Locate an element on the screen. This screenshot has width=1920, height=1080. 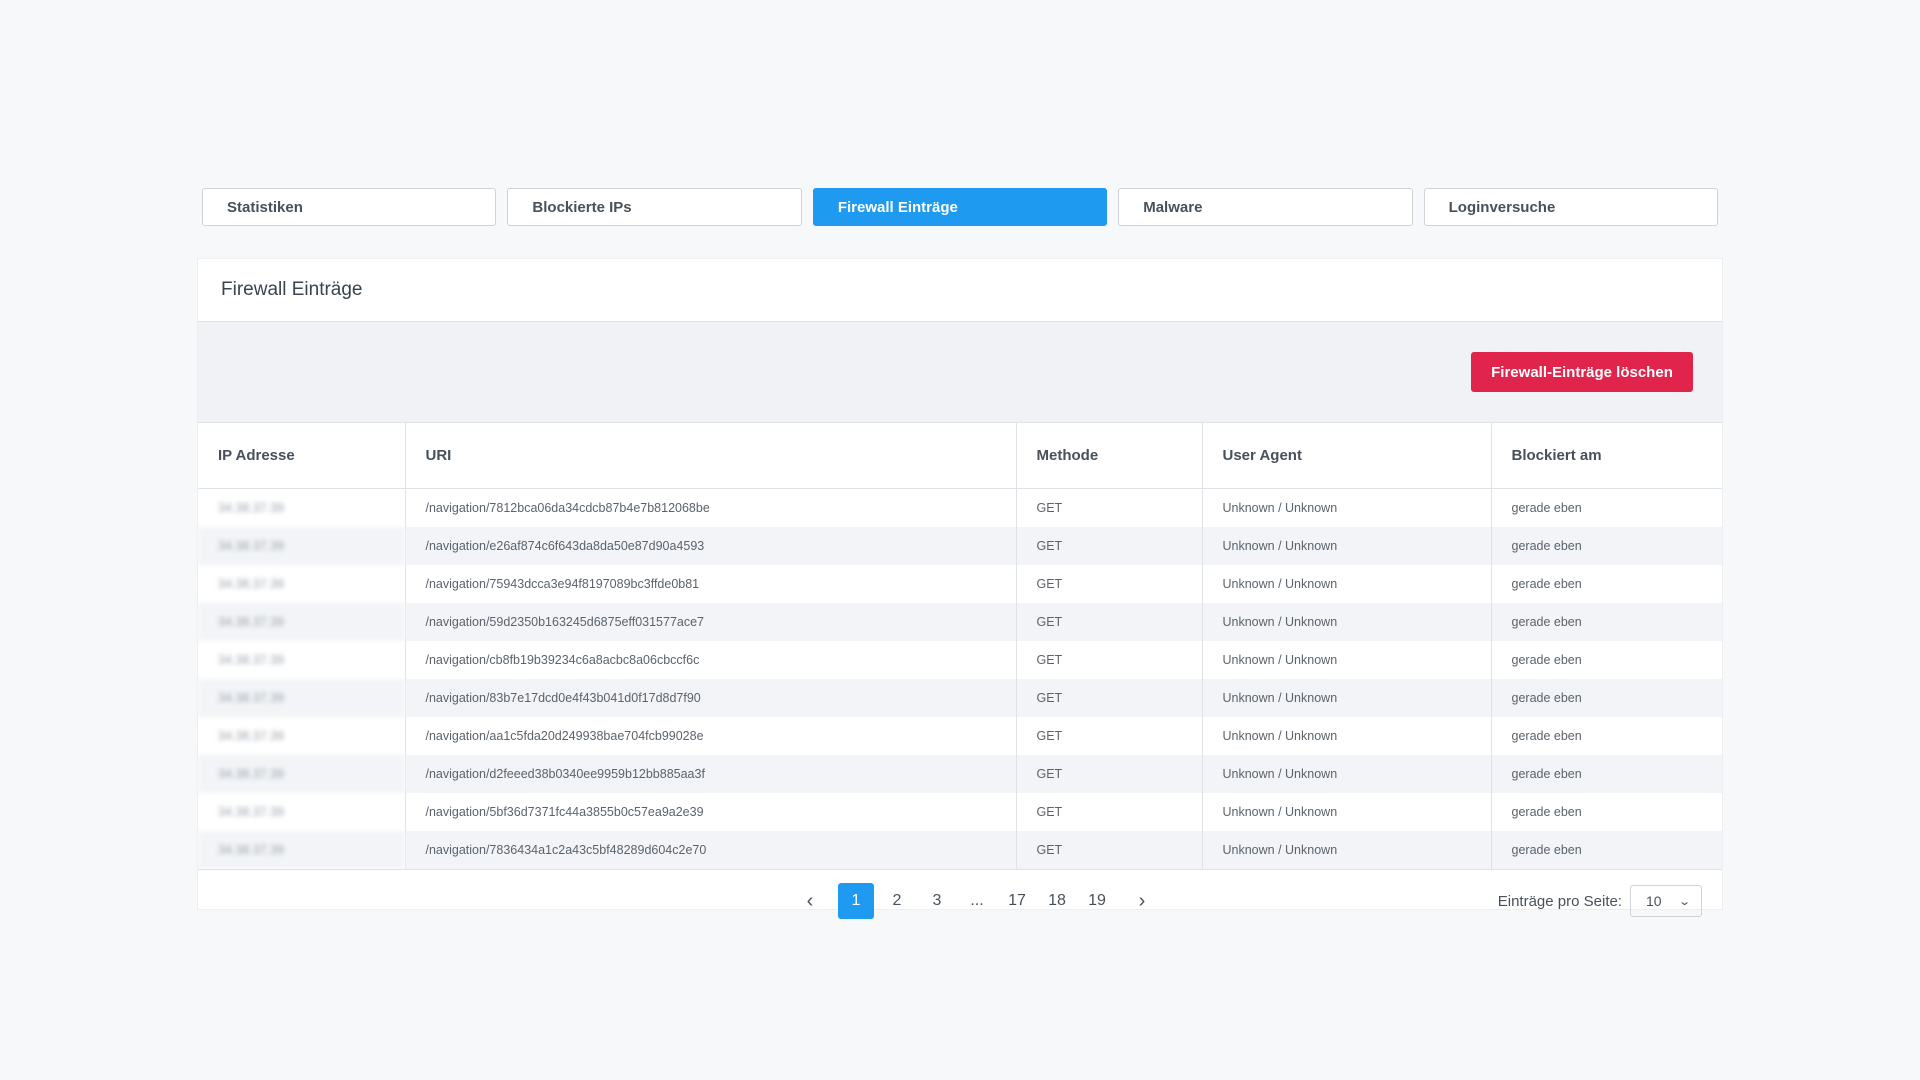
page-19: 19 is located at coordinates (1097, 901).